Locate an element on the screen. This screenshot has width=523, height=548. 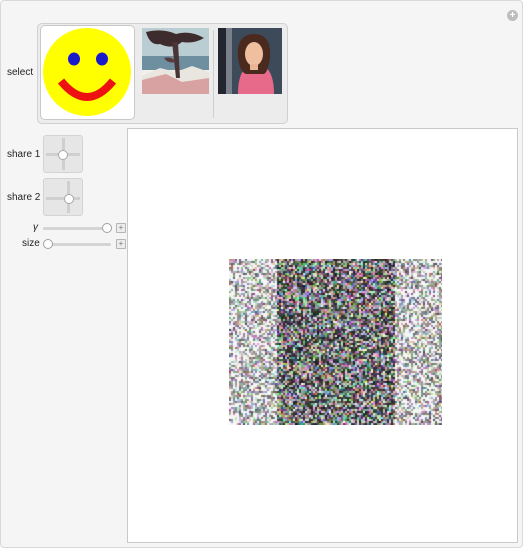
expand-options-icon: + is located at coordinates (512, 15).